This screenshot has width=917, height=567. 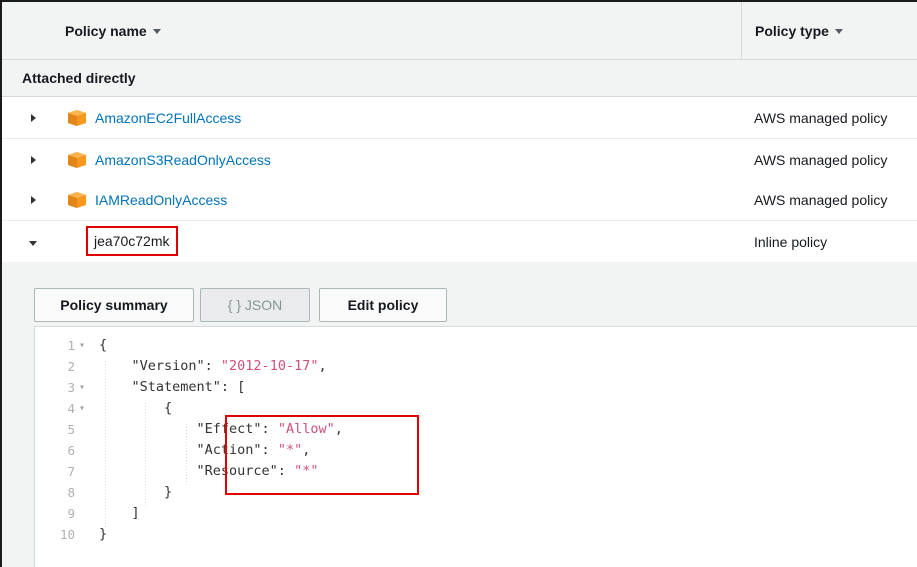 I want to click on line-number-gutter: 1 2 3 4 5 6 7 8 9 10 ▾ ▾ ▾, so click(x=63, y=447).